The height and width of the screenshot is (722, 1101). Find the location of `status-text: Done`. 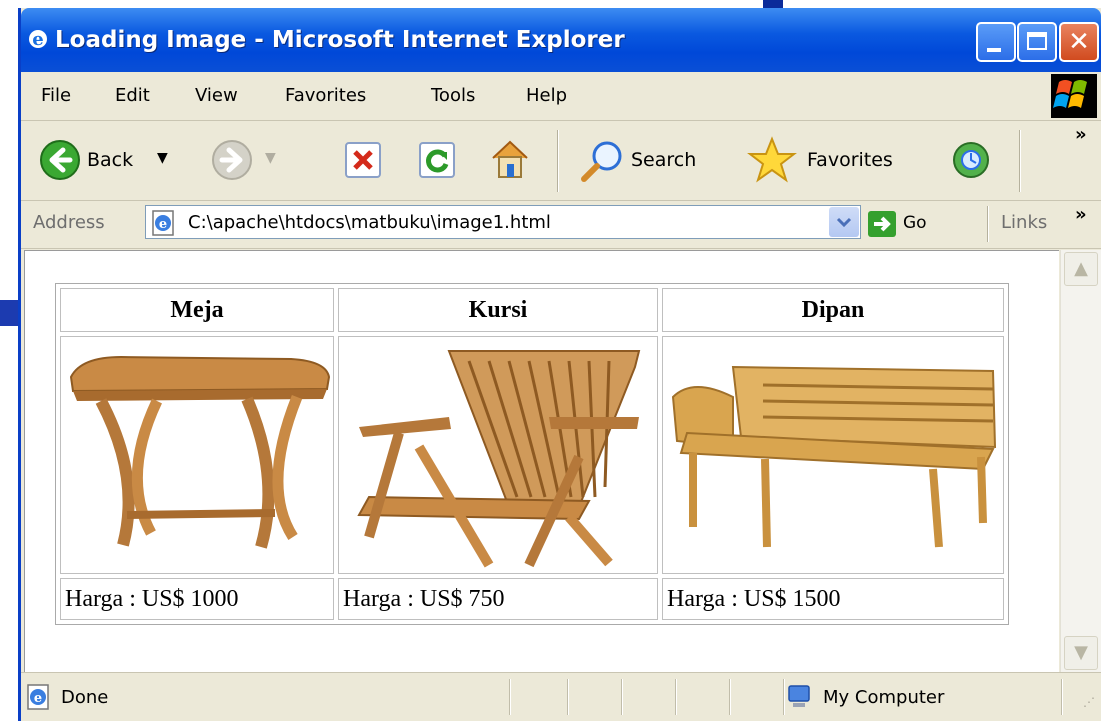

status-text: Done is located at coordinates (85, 697).